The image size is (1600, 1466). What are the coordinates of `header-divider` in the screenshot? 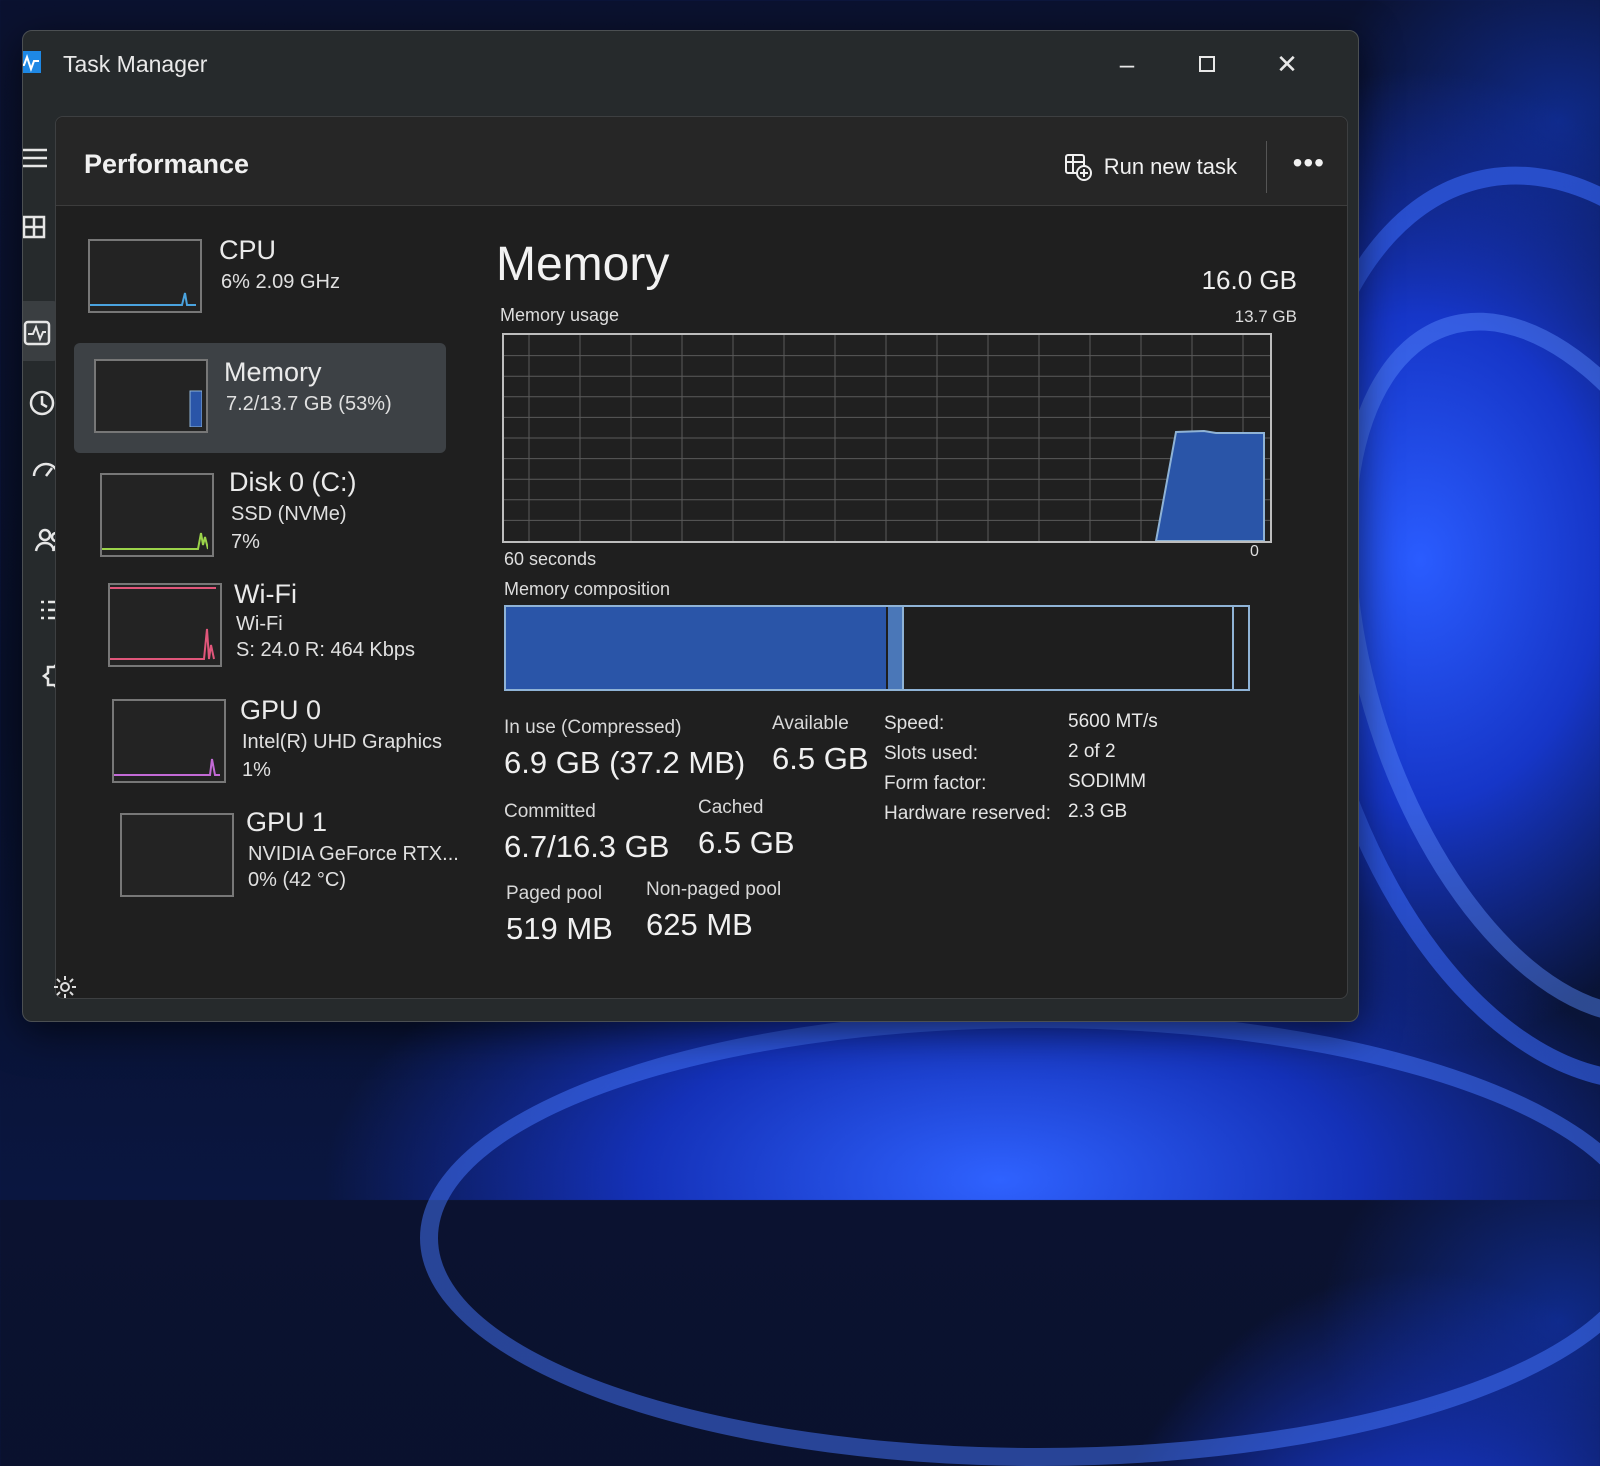 It's located at (1266, 167).